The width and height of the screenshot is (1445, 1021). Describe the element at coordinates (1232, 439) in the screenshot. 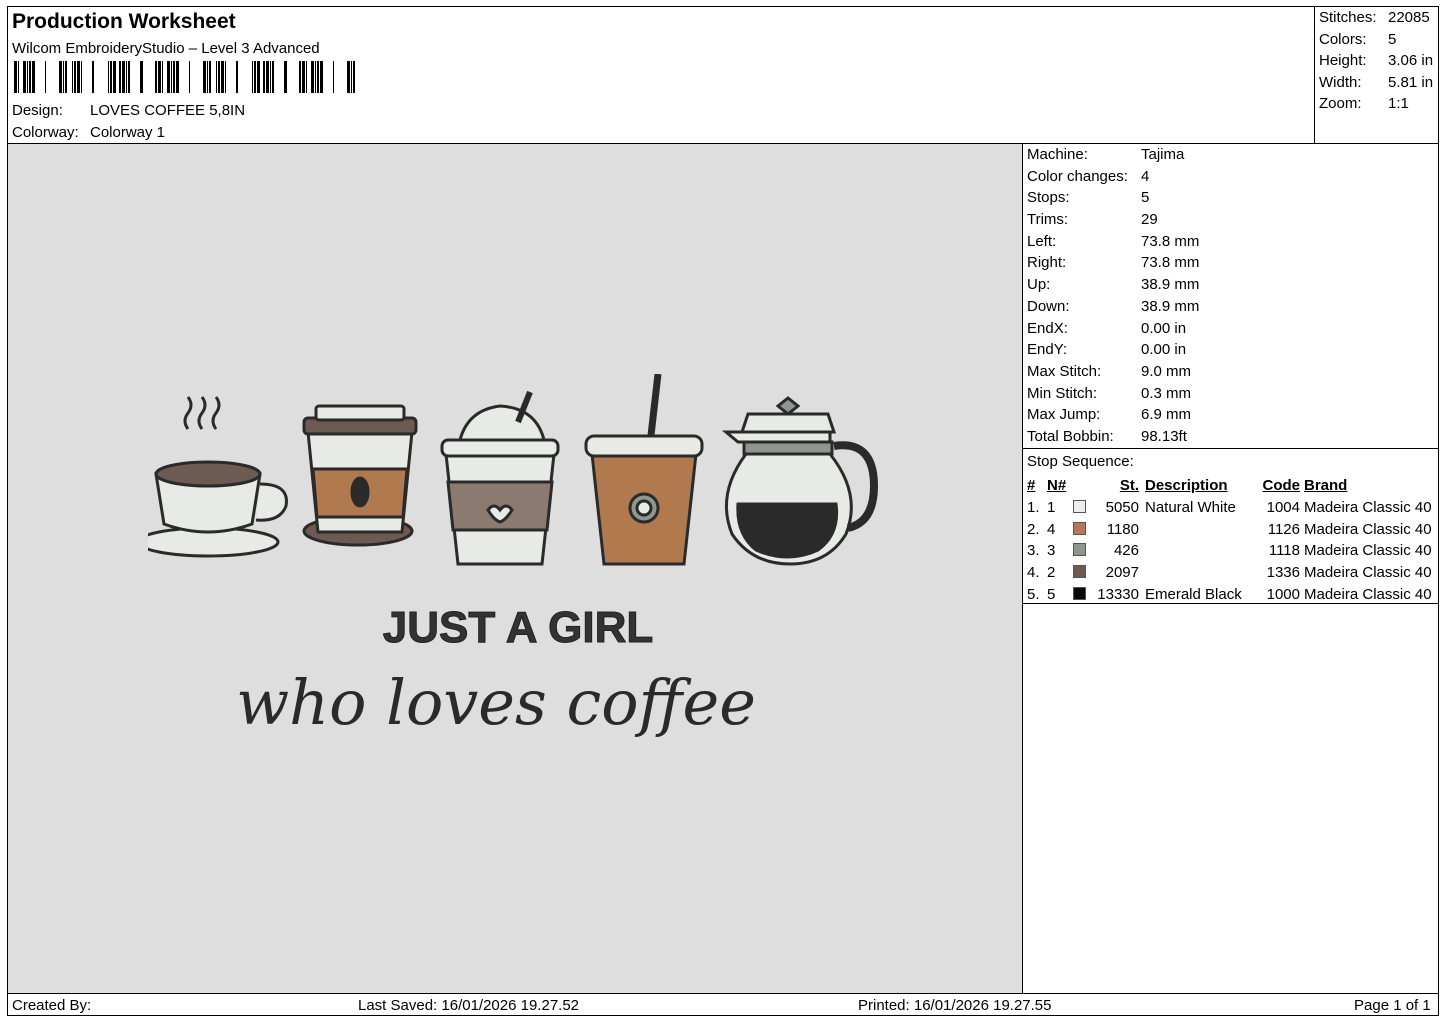

I see `info-row: Total Bobbin: 98.13ft` at that location.